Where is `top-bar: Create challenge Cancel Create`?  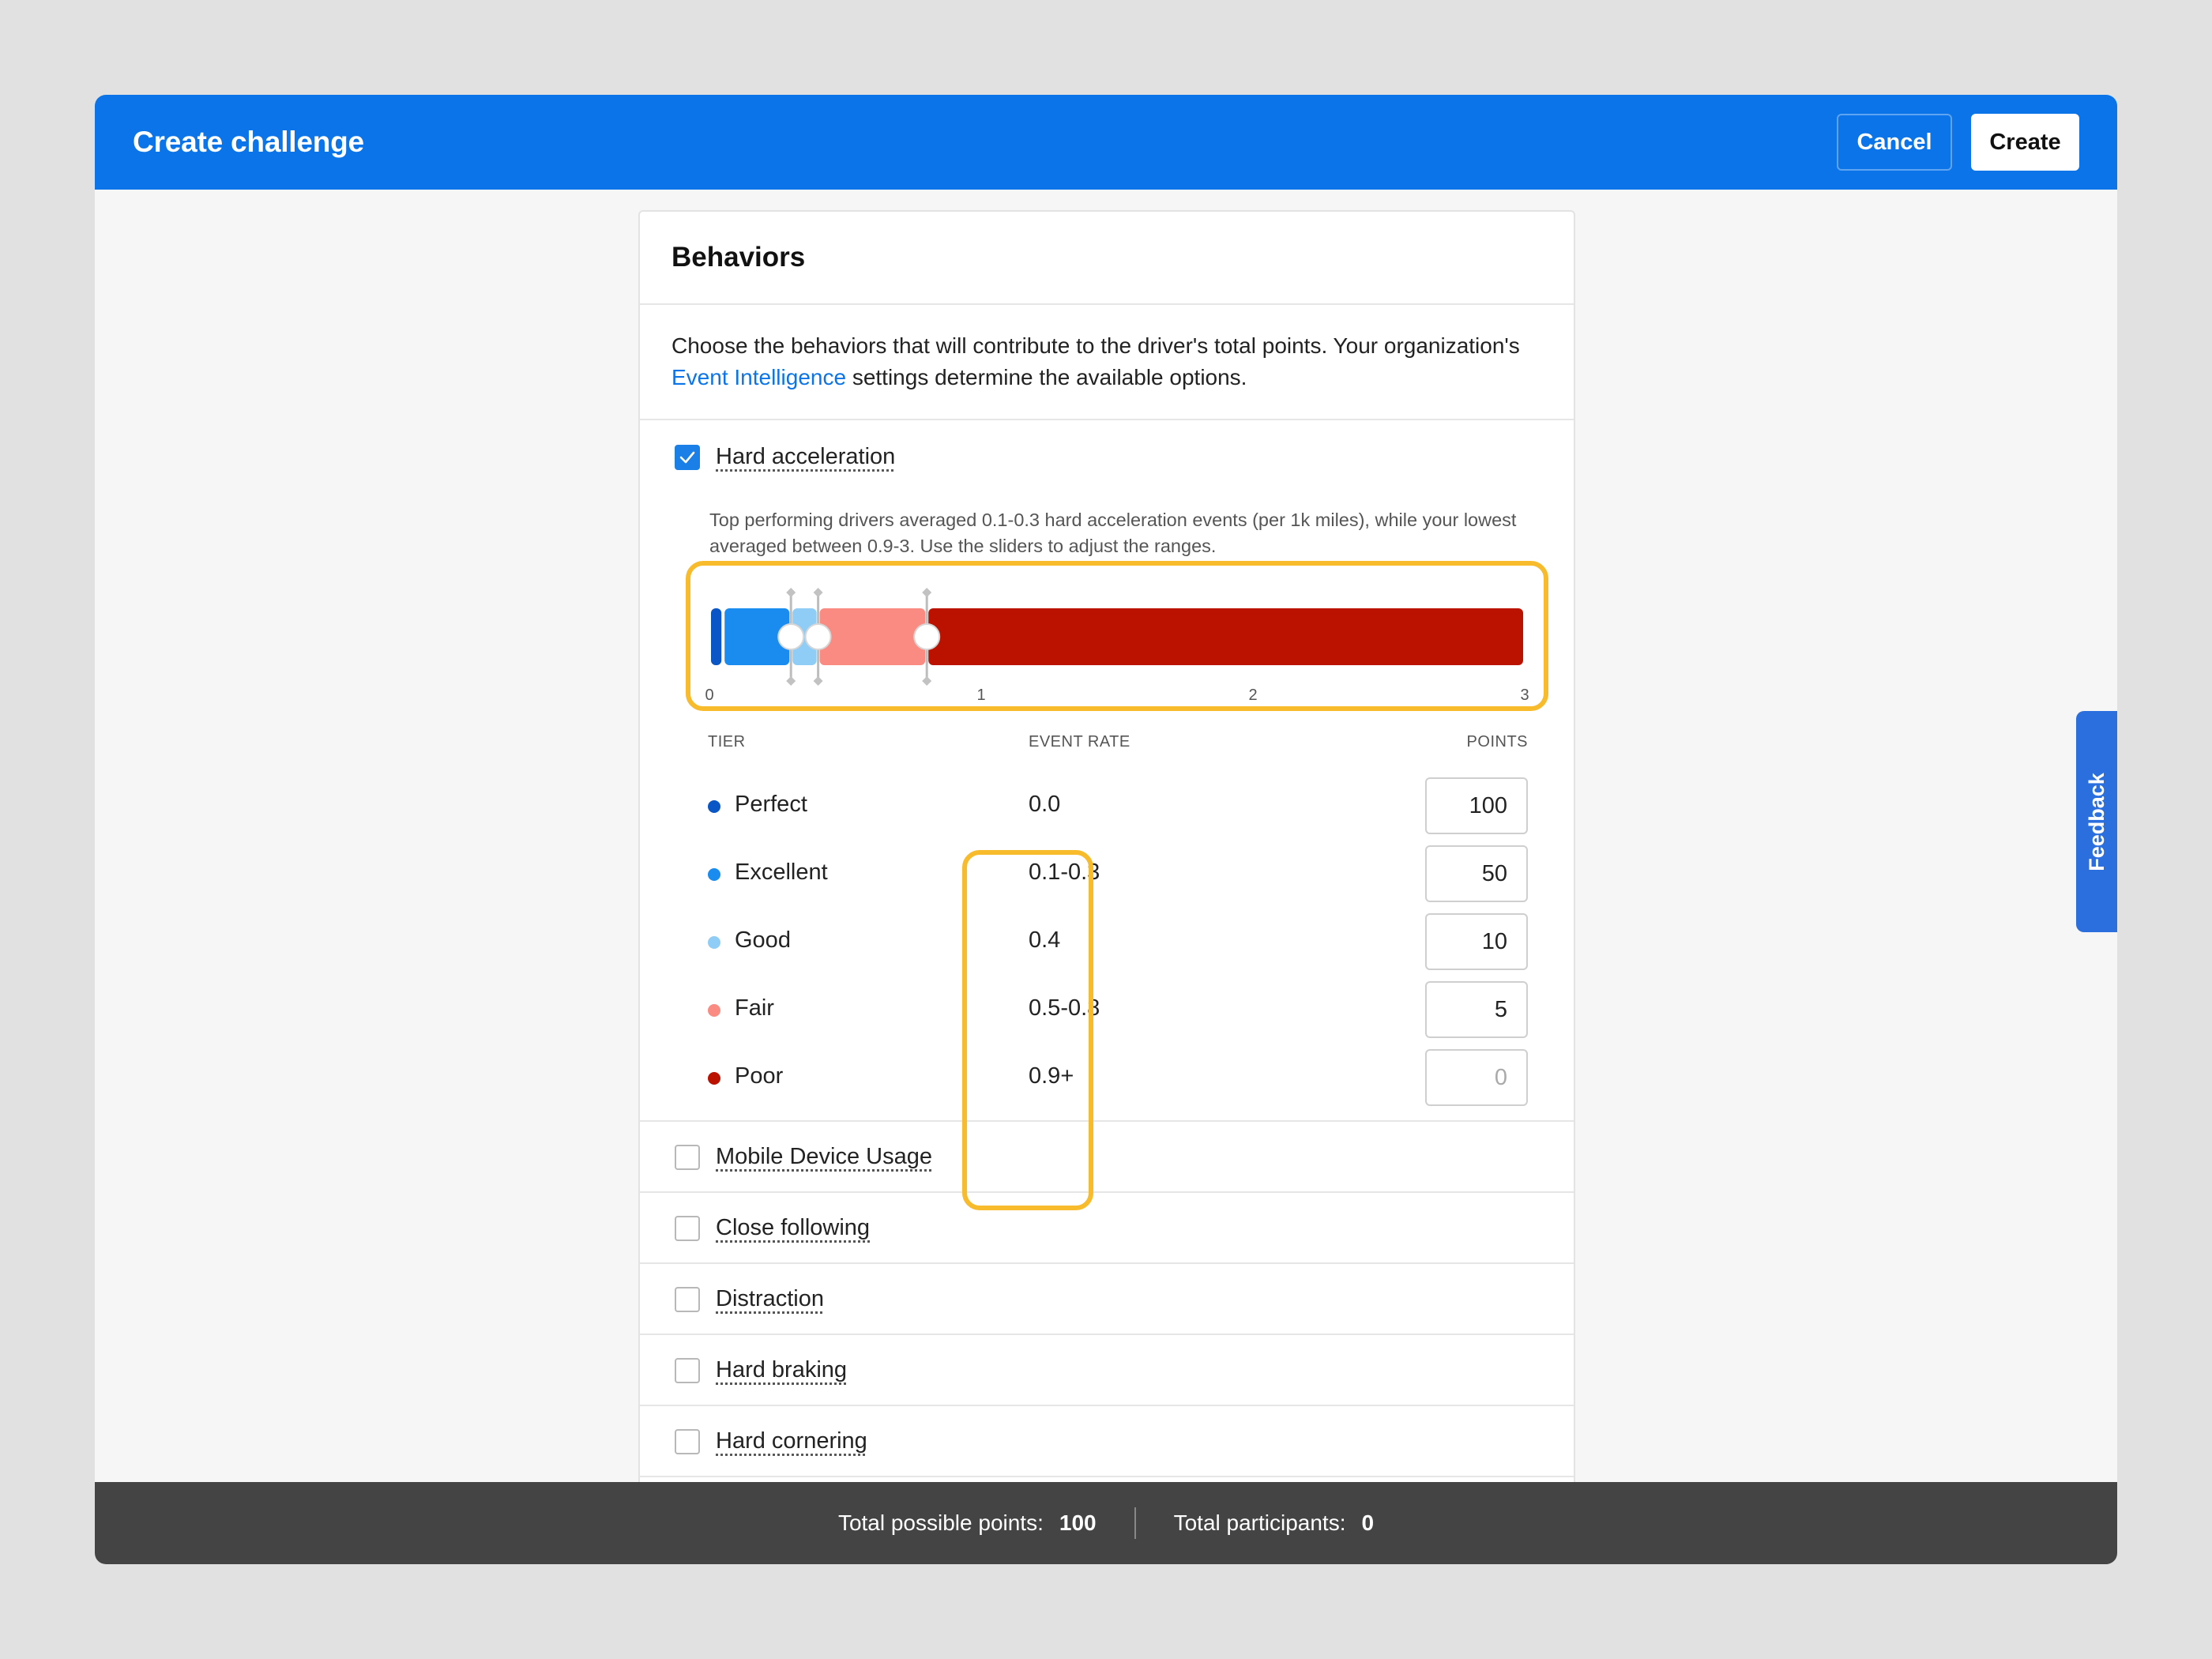 top-bar: Create challenge Cancel Create is located at coordinates (1106, 143).